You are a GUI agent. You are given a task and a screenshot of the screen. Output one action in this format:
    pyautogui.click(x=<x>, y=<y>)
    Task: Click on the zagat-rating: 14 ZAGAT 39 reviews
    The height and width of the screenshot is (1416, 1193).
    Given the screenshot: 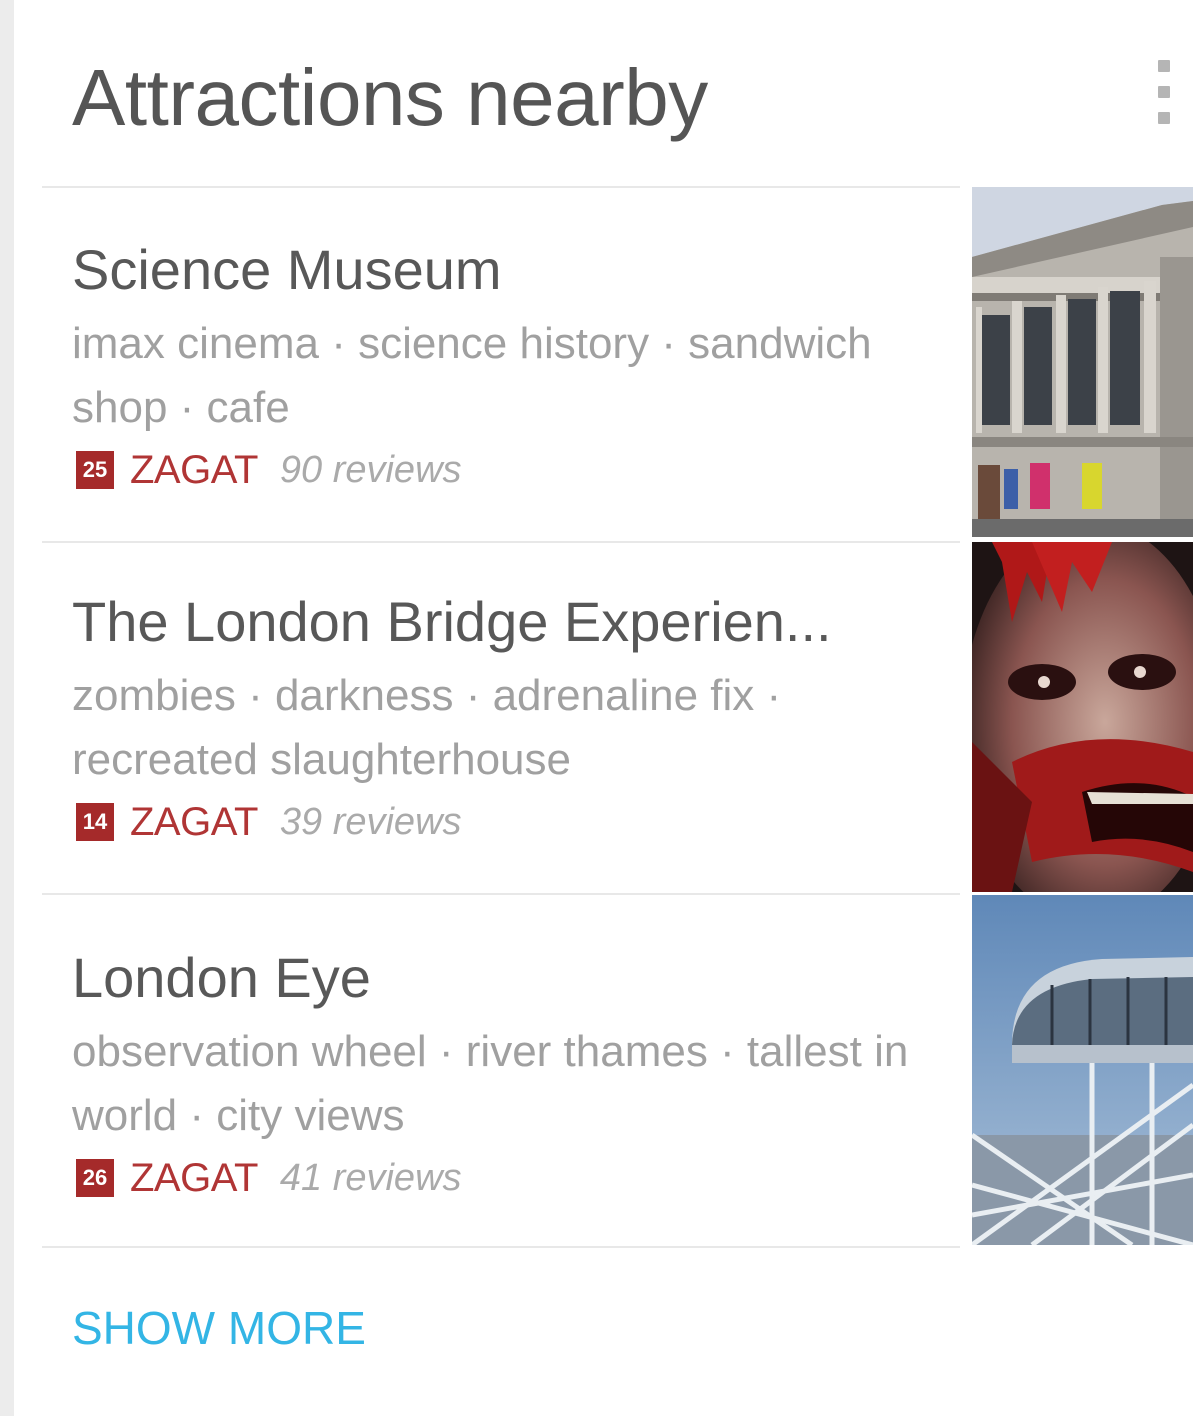 What is the action you would take?
    pyautogui.click(x=269, y=822)
    